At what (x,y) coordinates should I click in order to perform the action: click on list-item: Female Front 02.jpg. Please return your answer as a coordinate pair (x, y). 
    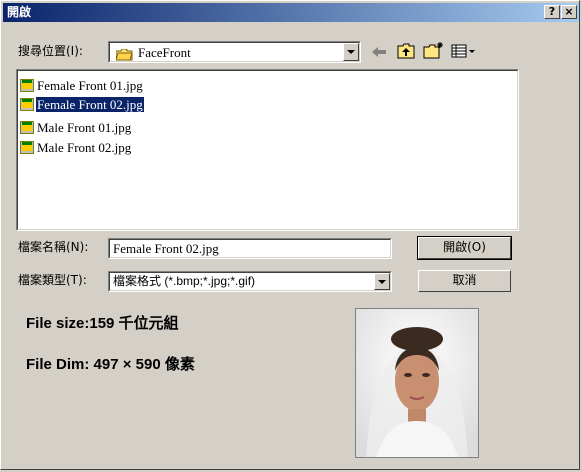
    Looking at the image, I should click on (82, 104).